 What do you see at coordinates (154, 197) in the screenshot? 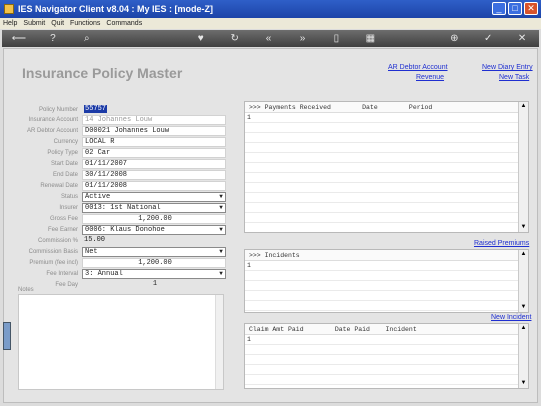
I see `status-select: Active ▼` at bounding box center [154, 197].